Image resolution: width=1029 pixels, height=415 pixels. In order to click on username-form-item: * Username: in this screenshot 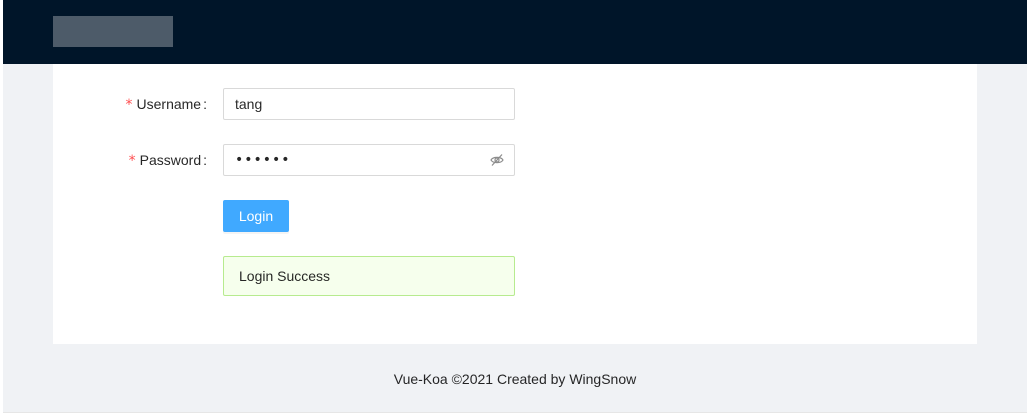, I will do `click(284, 104)`.